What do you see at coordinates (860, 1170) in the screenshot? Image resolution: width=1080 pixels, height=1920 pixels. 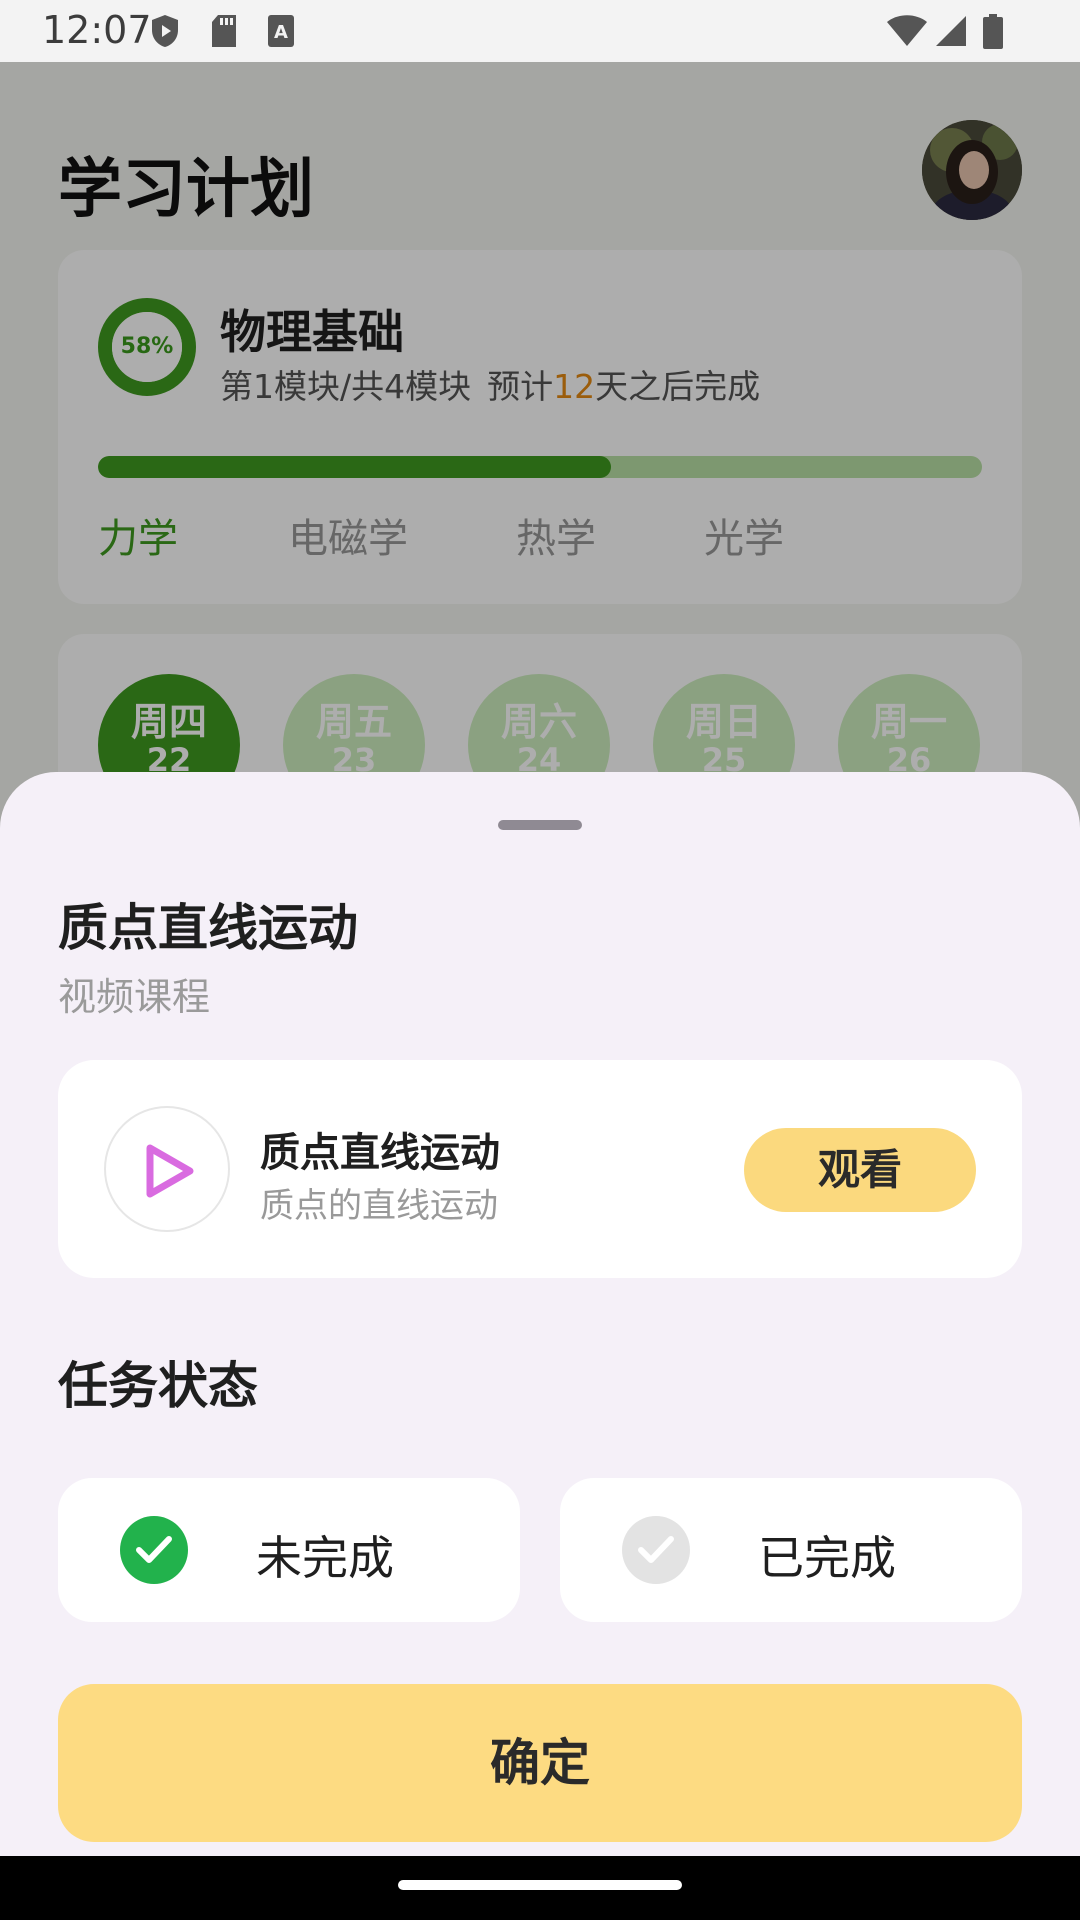 I see `watch-button: 观看` at bounding box center [860, 1170].